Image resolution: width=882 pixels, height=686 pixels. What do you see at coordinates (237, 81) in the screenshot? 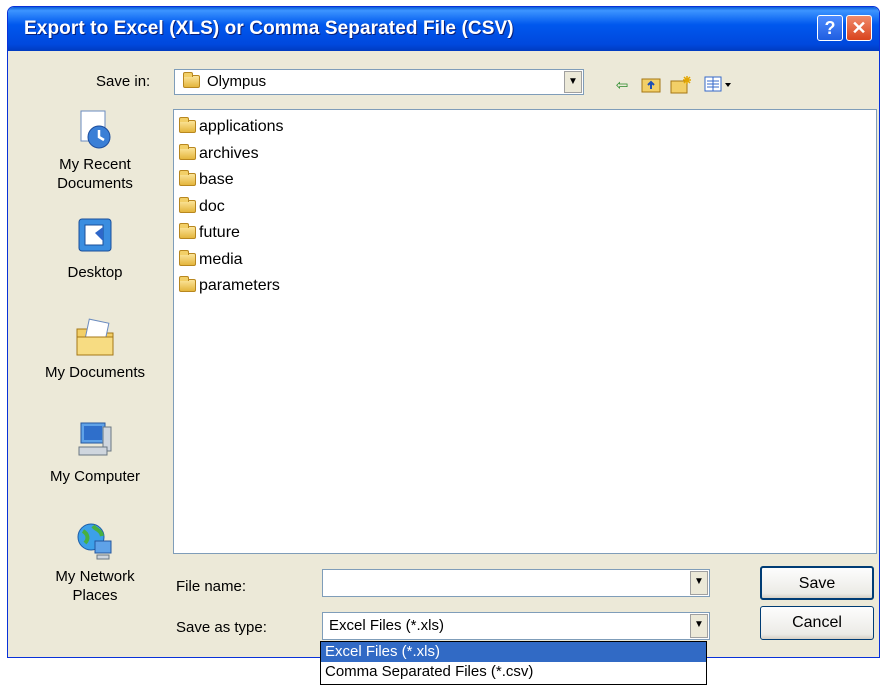
I see `save-in-value: Olympus` at bounding box center [237, 81].